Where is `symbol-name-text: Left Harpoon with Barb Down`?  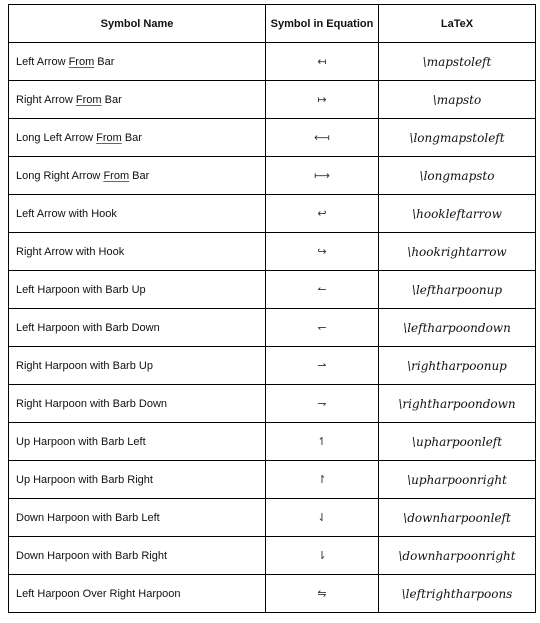 symbol-name-text: Left Harpoon with Barb Down is located at coordinates (88, 327).